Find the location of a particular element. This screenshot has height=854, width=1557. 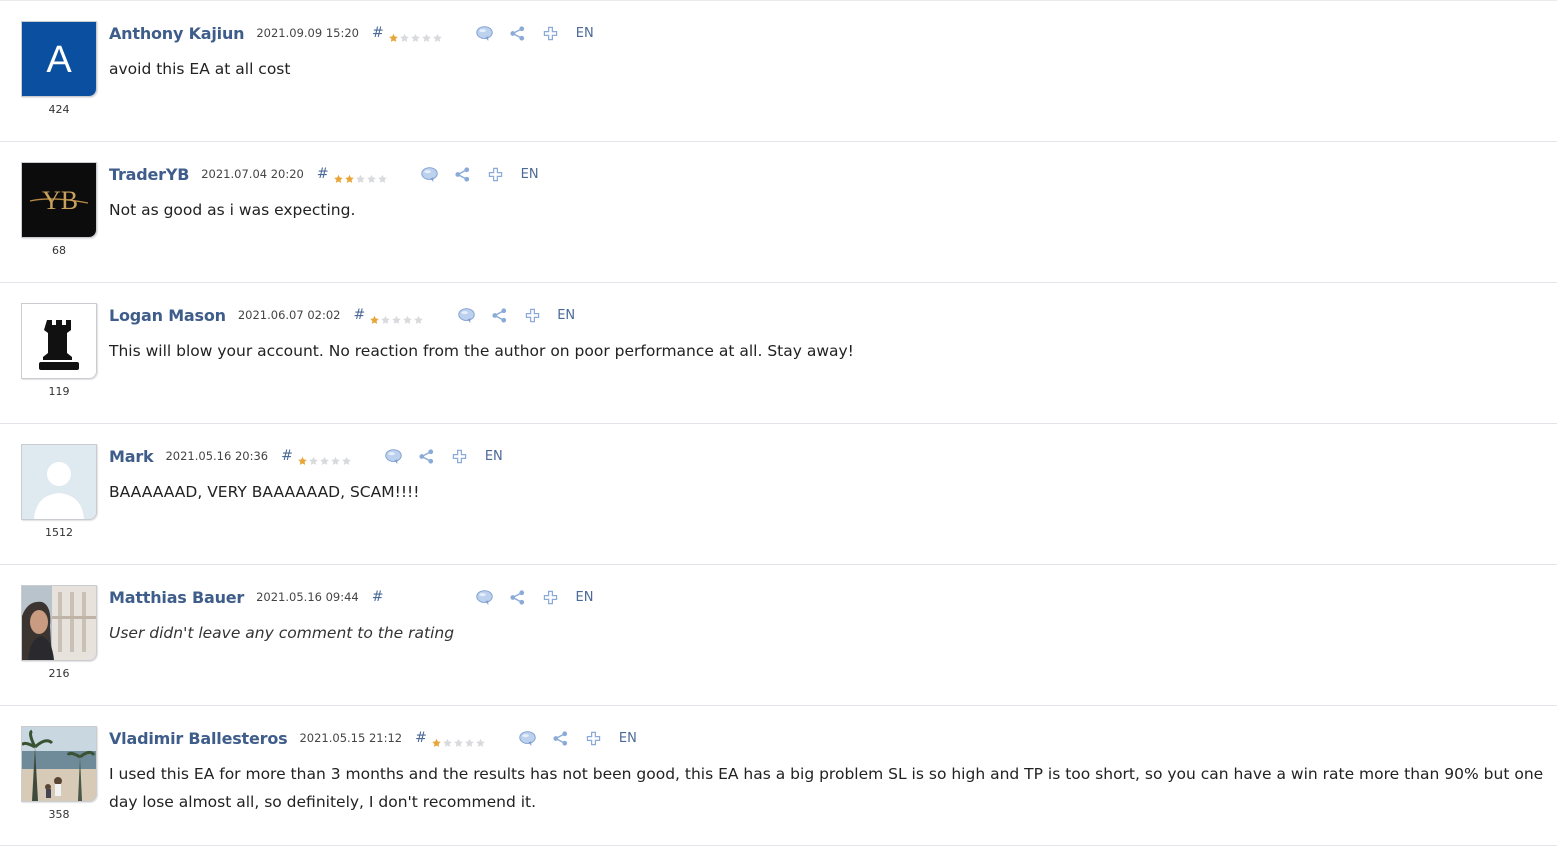

review-date: 2021.05.15 21:12 is located at coordinates (351, 738).